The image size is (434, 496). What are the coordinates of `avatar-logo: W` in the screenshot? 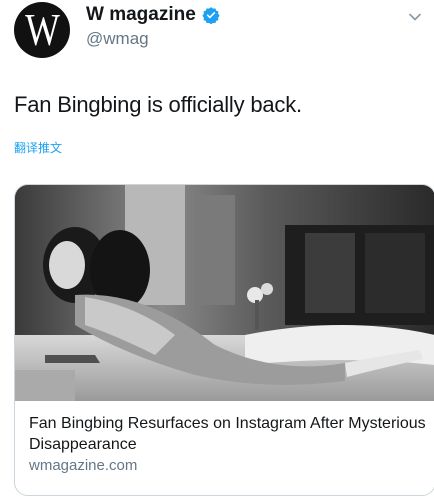 It's located at (42, 29).